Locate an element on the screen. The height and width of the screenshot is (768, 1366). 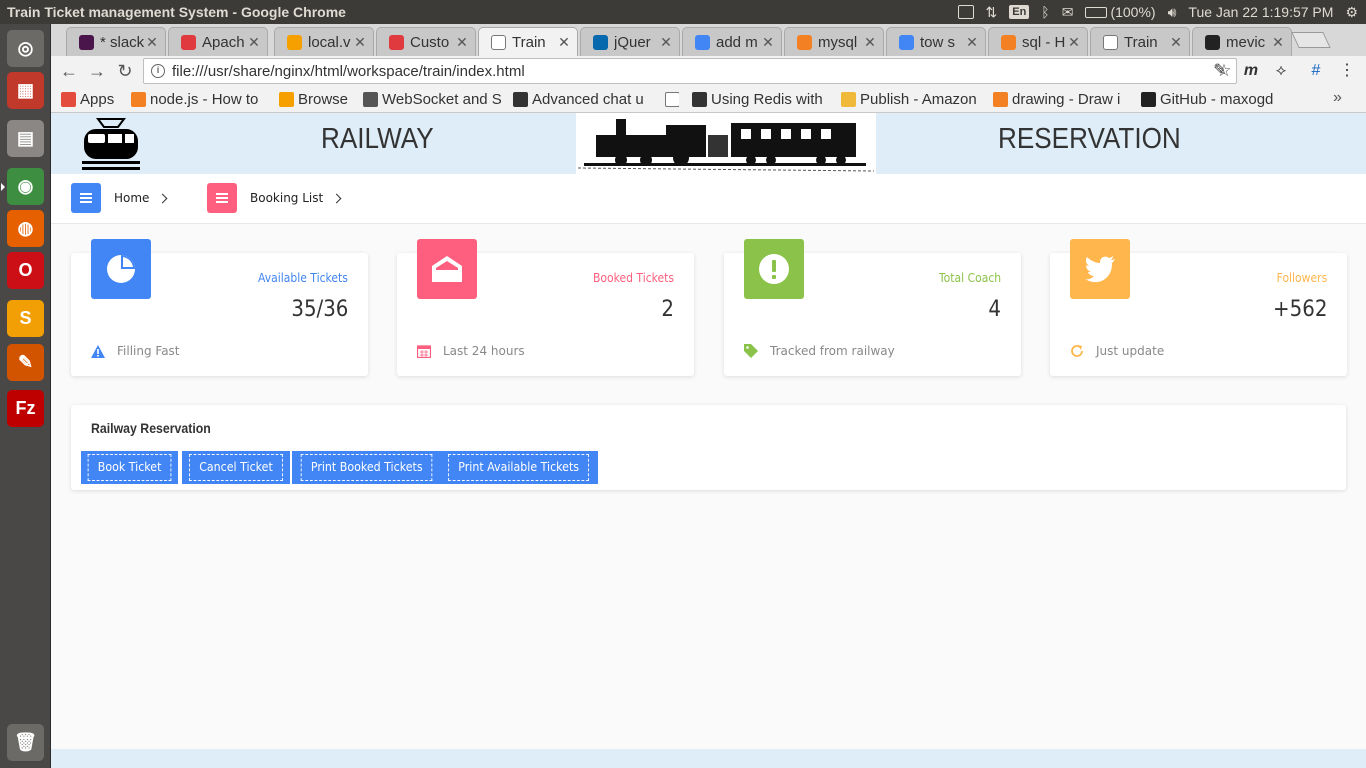
browser-tab: sql - H ✕ is located at coordinates (1038, 41).